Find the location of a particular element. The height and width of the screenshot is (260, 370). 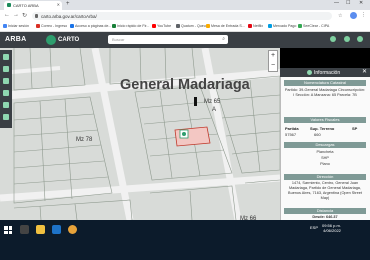

zoom-out-button: − is located at coordinates (273, 66).